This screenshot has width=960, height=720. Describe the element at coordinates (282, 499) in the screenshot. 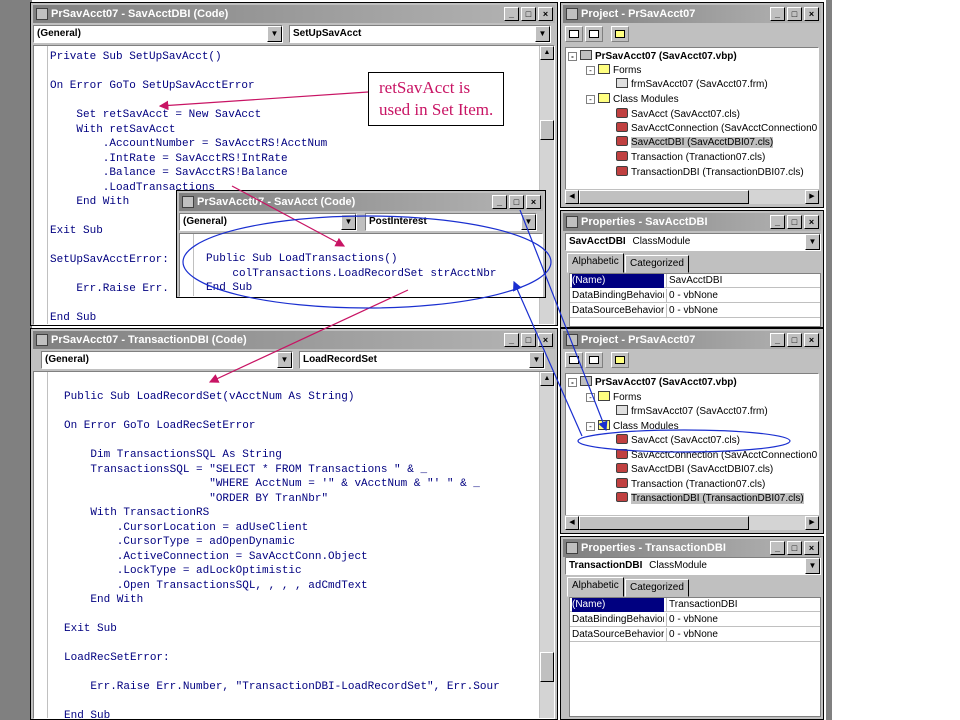

I see `code-line: "ORDER BY TranNbr"` at that location.